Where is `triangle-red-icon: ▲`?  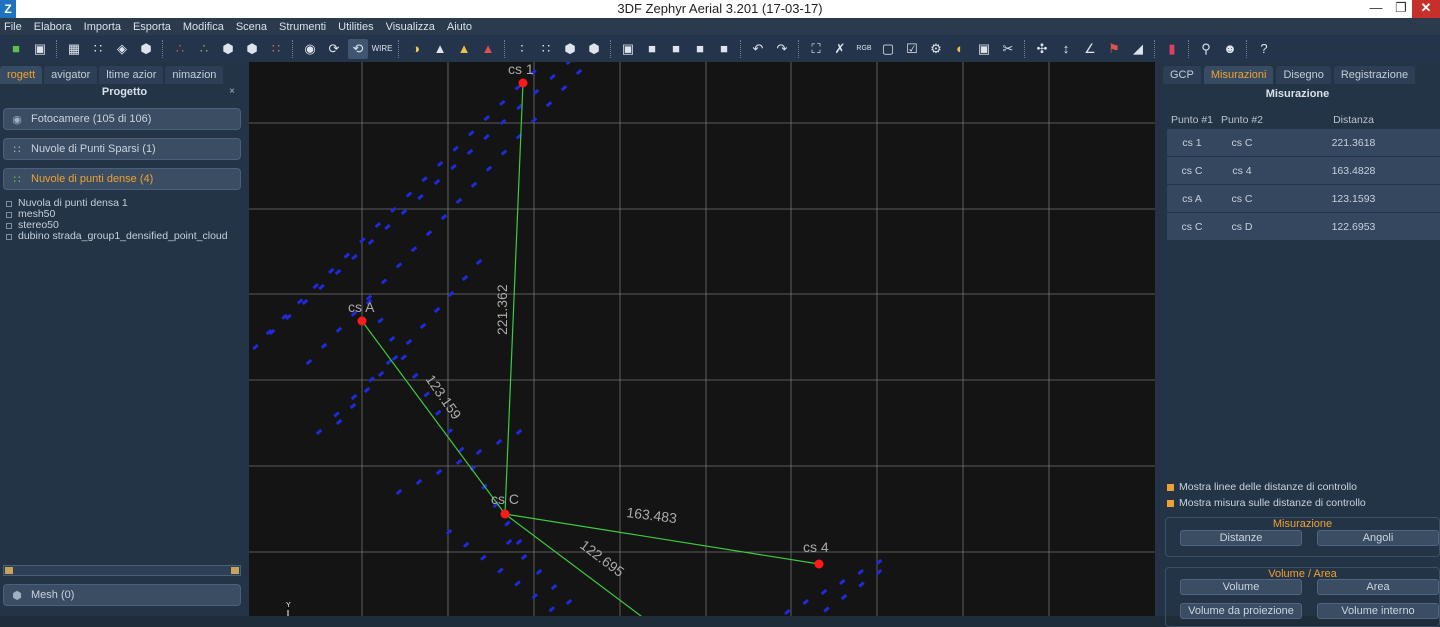
triangle-red-icon: ▲ is located at coordinates (488, 49).